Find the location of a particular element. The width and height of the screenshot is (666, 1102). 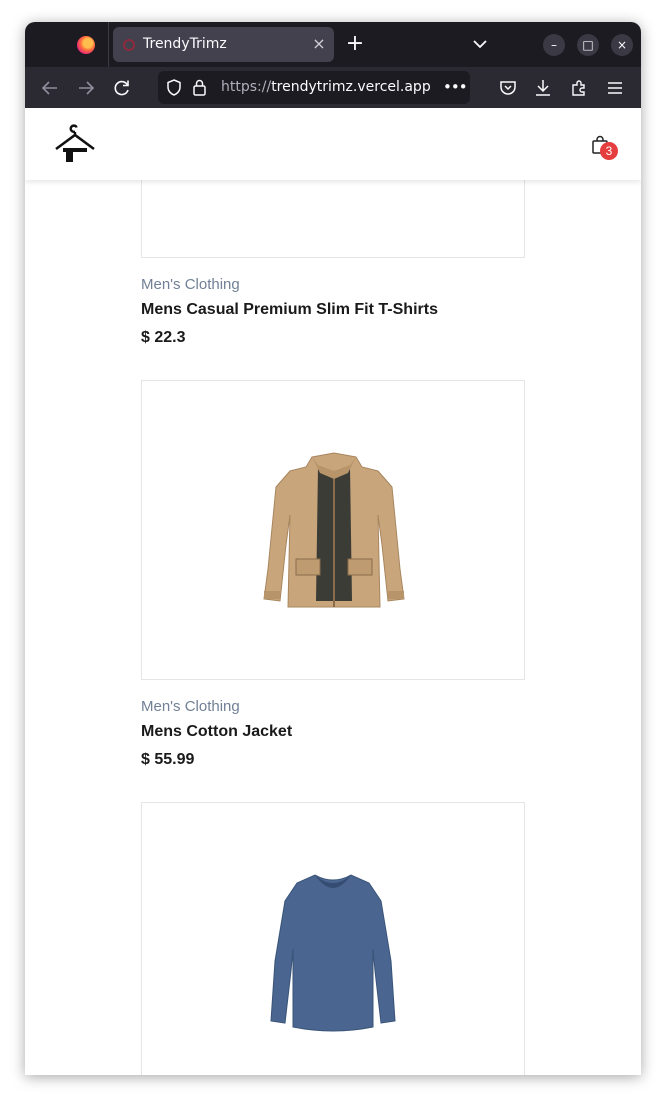

lock-icon is located at coordinates (199, 87).